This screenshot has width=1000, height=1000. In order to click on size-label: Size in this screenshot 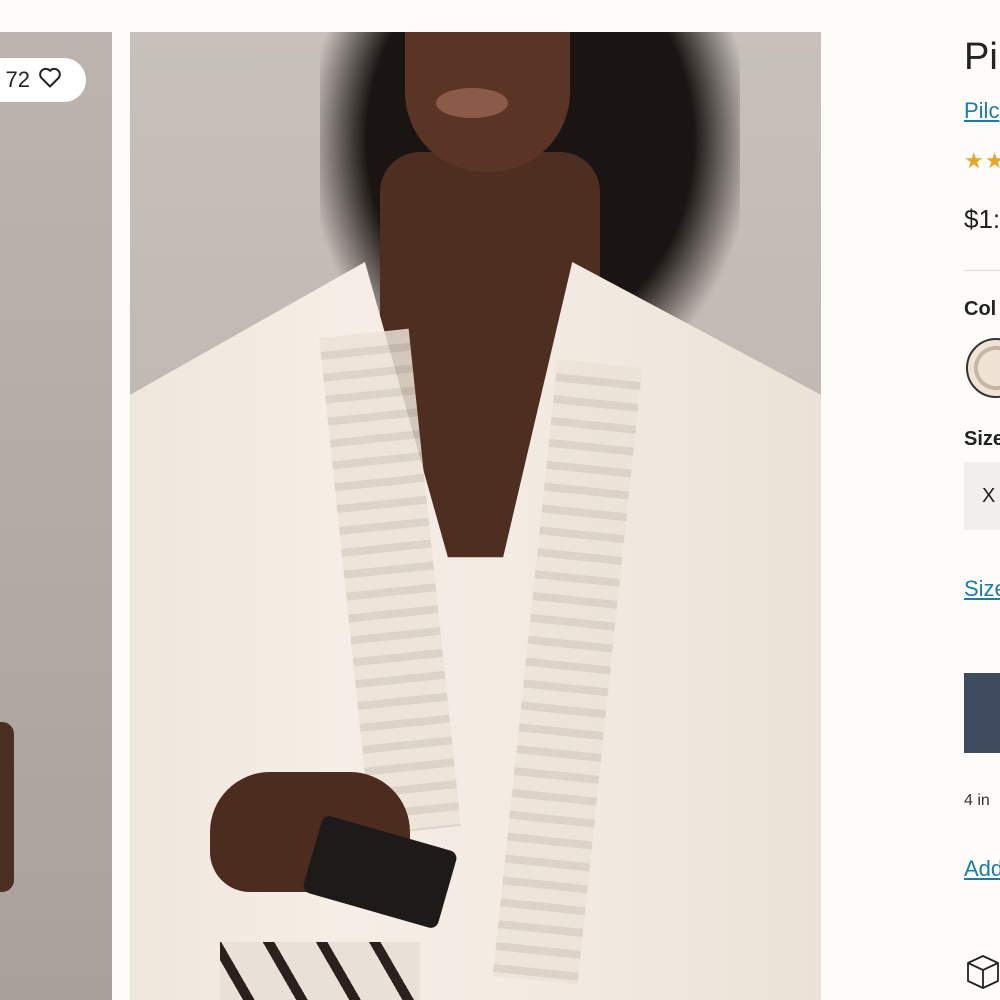, I will do `click(982, 439)`.